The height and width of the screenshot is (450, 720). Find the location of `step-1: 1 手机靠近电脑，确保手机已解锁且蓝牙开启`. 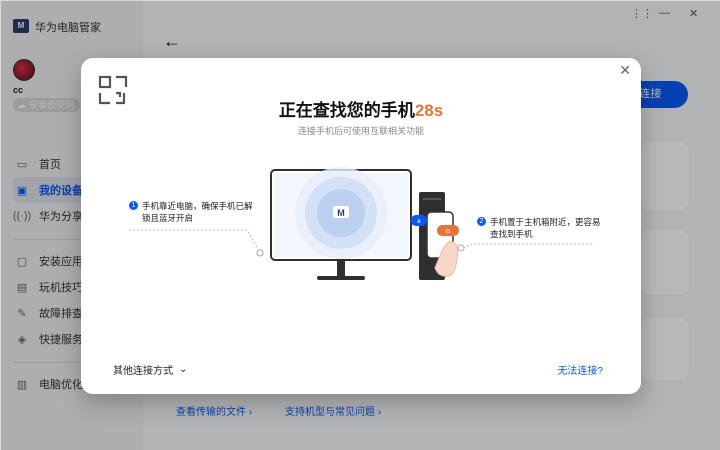

step-1: 1 手机靠近电脑，确保手机已解锁且蓝牙开启 is located at coordinates (191, 212).